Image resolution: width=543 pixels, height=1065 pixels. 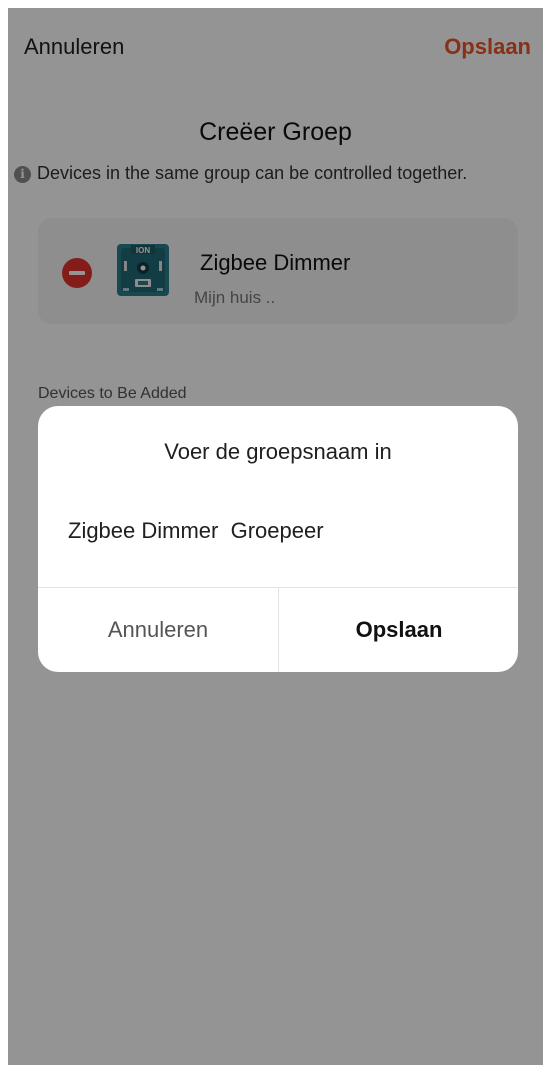 What do you see at coordinates (158, 630) in the screenshot?
I see `dialog-cancel-button: Annuleren` at bounding box center [158, 630].